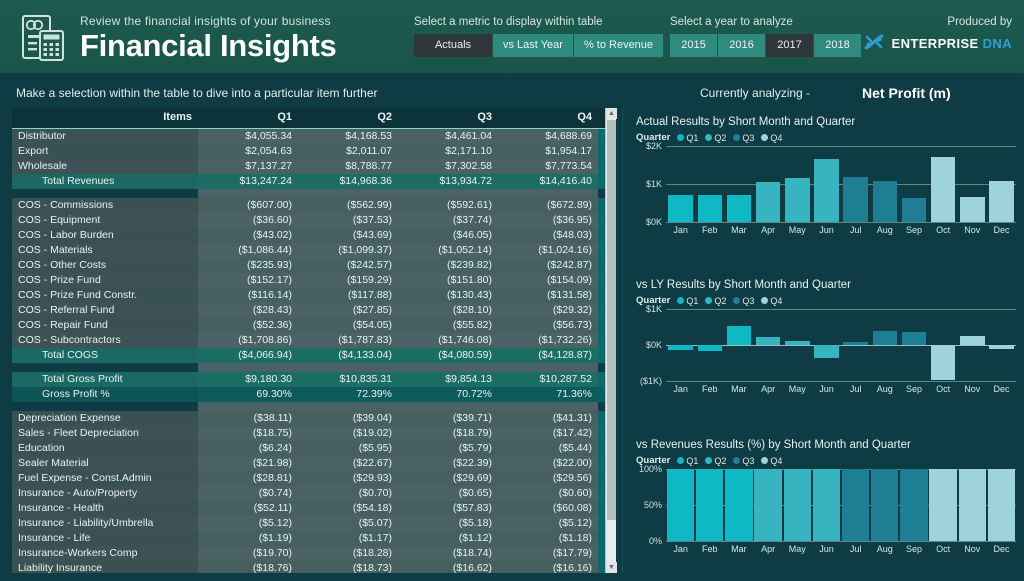 The image size is (1024, 581). I want to click on legend-item-q2: Q2, so click(715, 301).